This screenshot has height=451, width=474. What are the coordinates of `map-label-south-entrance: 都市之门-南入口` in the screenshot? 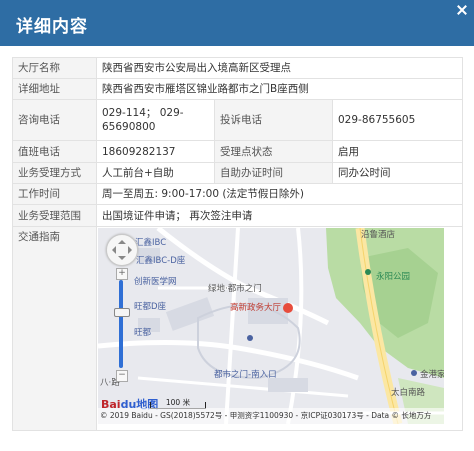 It's located at (245, 375).